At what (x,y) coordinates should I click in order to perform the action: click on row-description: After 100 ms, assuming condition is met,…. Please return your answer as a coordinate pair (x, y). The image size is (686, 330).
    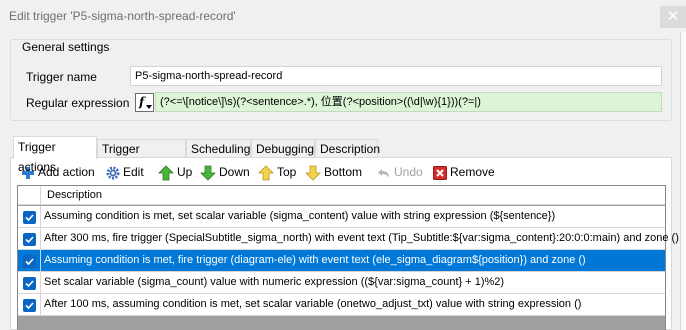
    Looking at the image, I should click on (313, 304).